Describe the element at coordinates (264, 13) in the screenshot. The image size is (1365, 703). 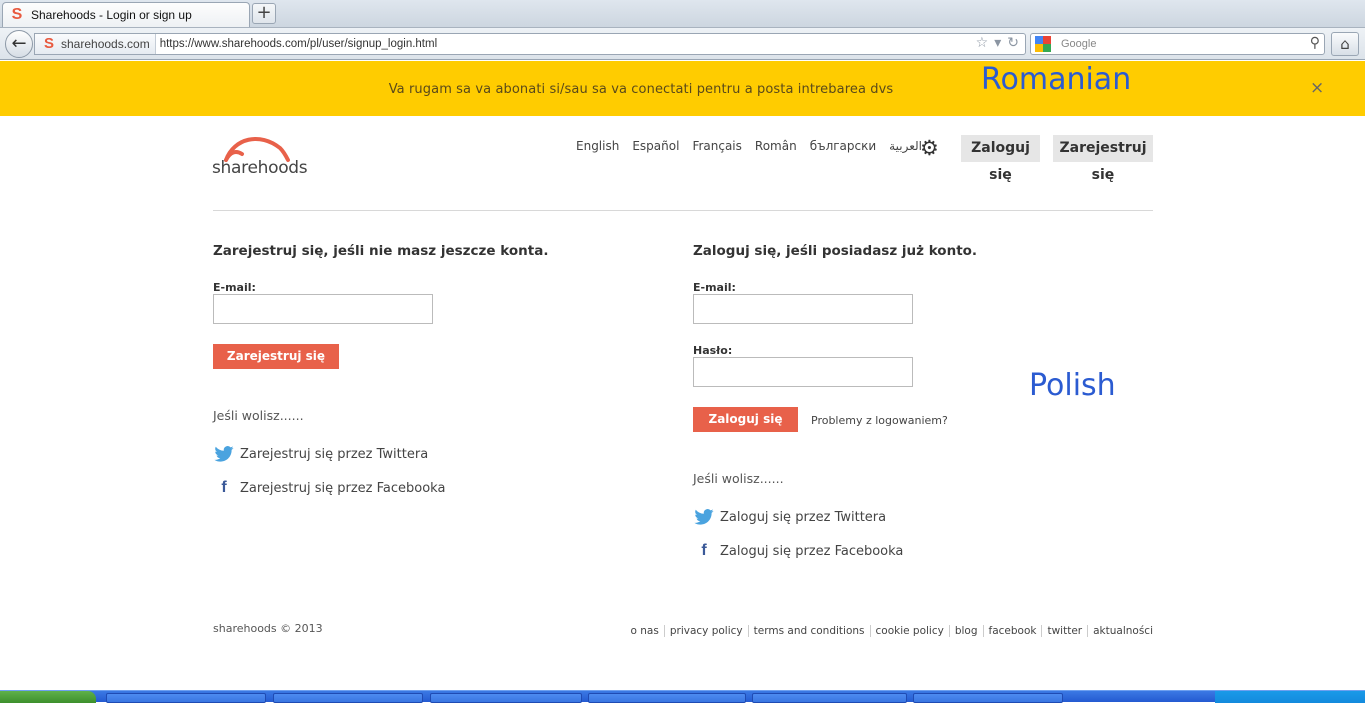
I see `new-tab-button: +` at that location.